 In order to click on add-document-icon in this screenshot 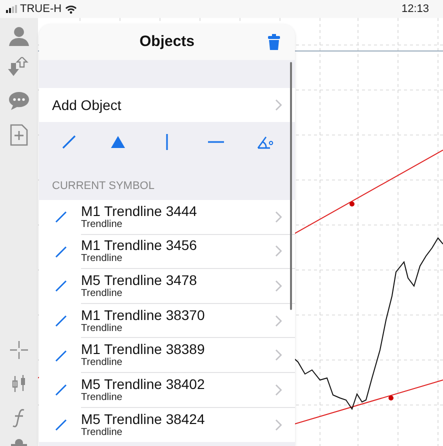, I will do `click(19, 135)`.